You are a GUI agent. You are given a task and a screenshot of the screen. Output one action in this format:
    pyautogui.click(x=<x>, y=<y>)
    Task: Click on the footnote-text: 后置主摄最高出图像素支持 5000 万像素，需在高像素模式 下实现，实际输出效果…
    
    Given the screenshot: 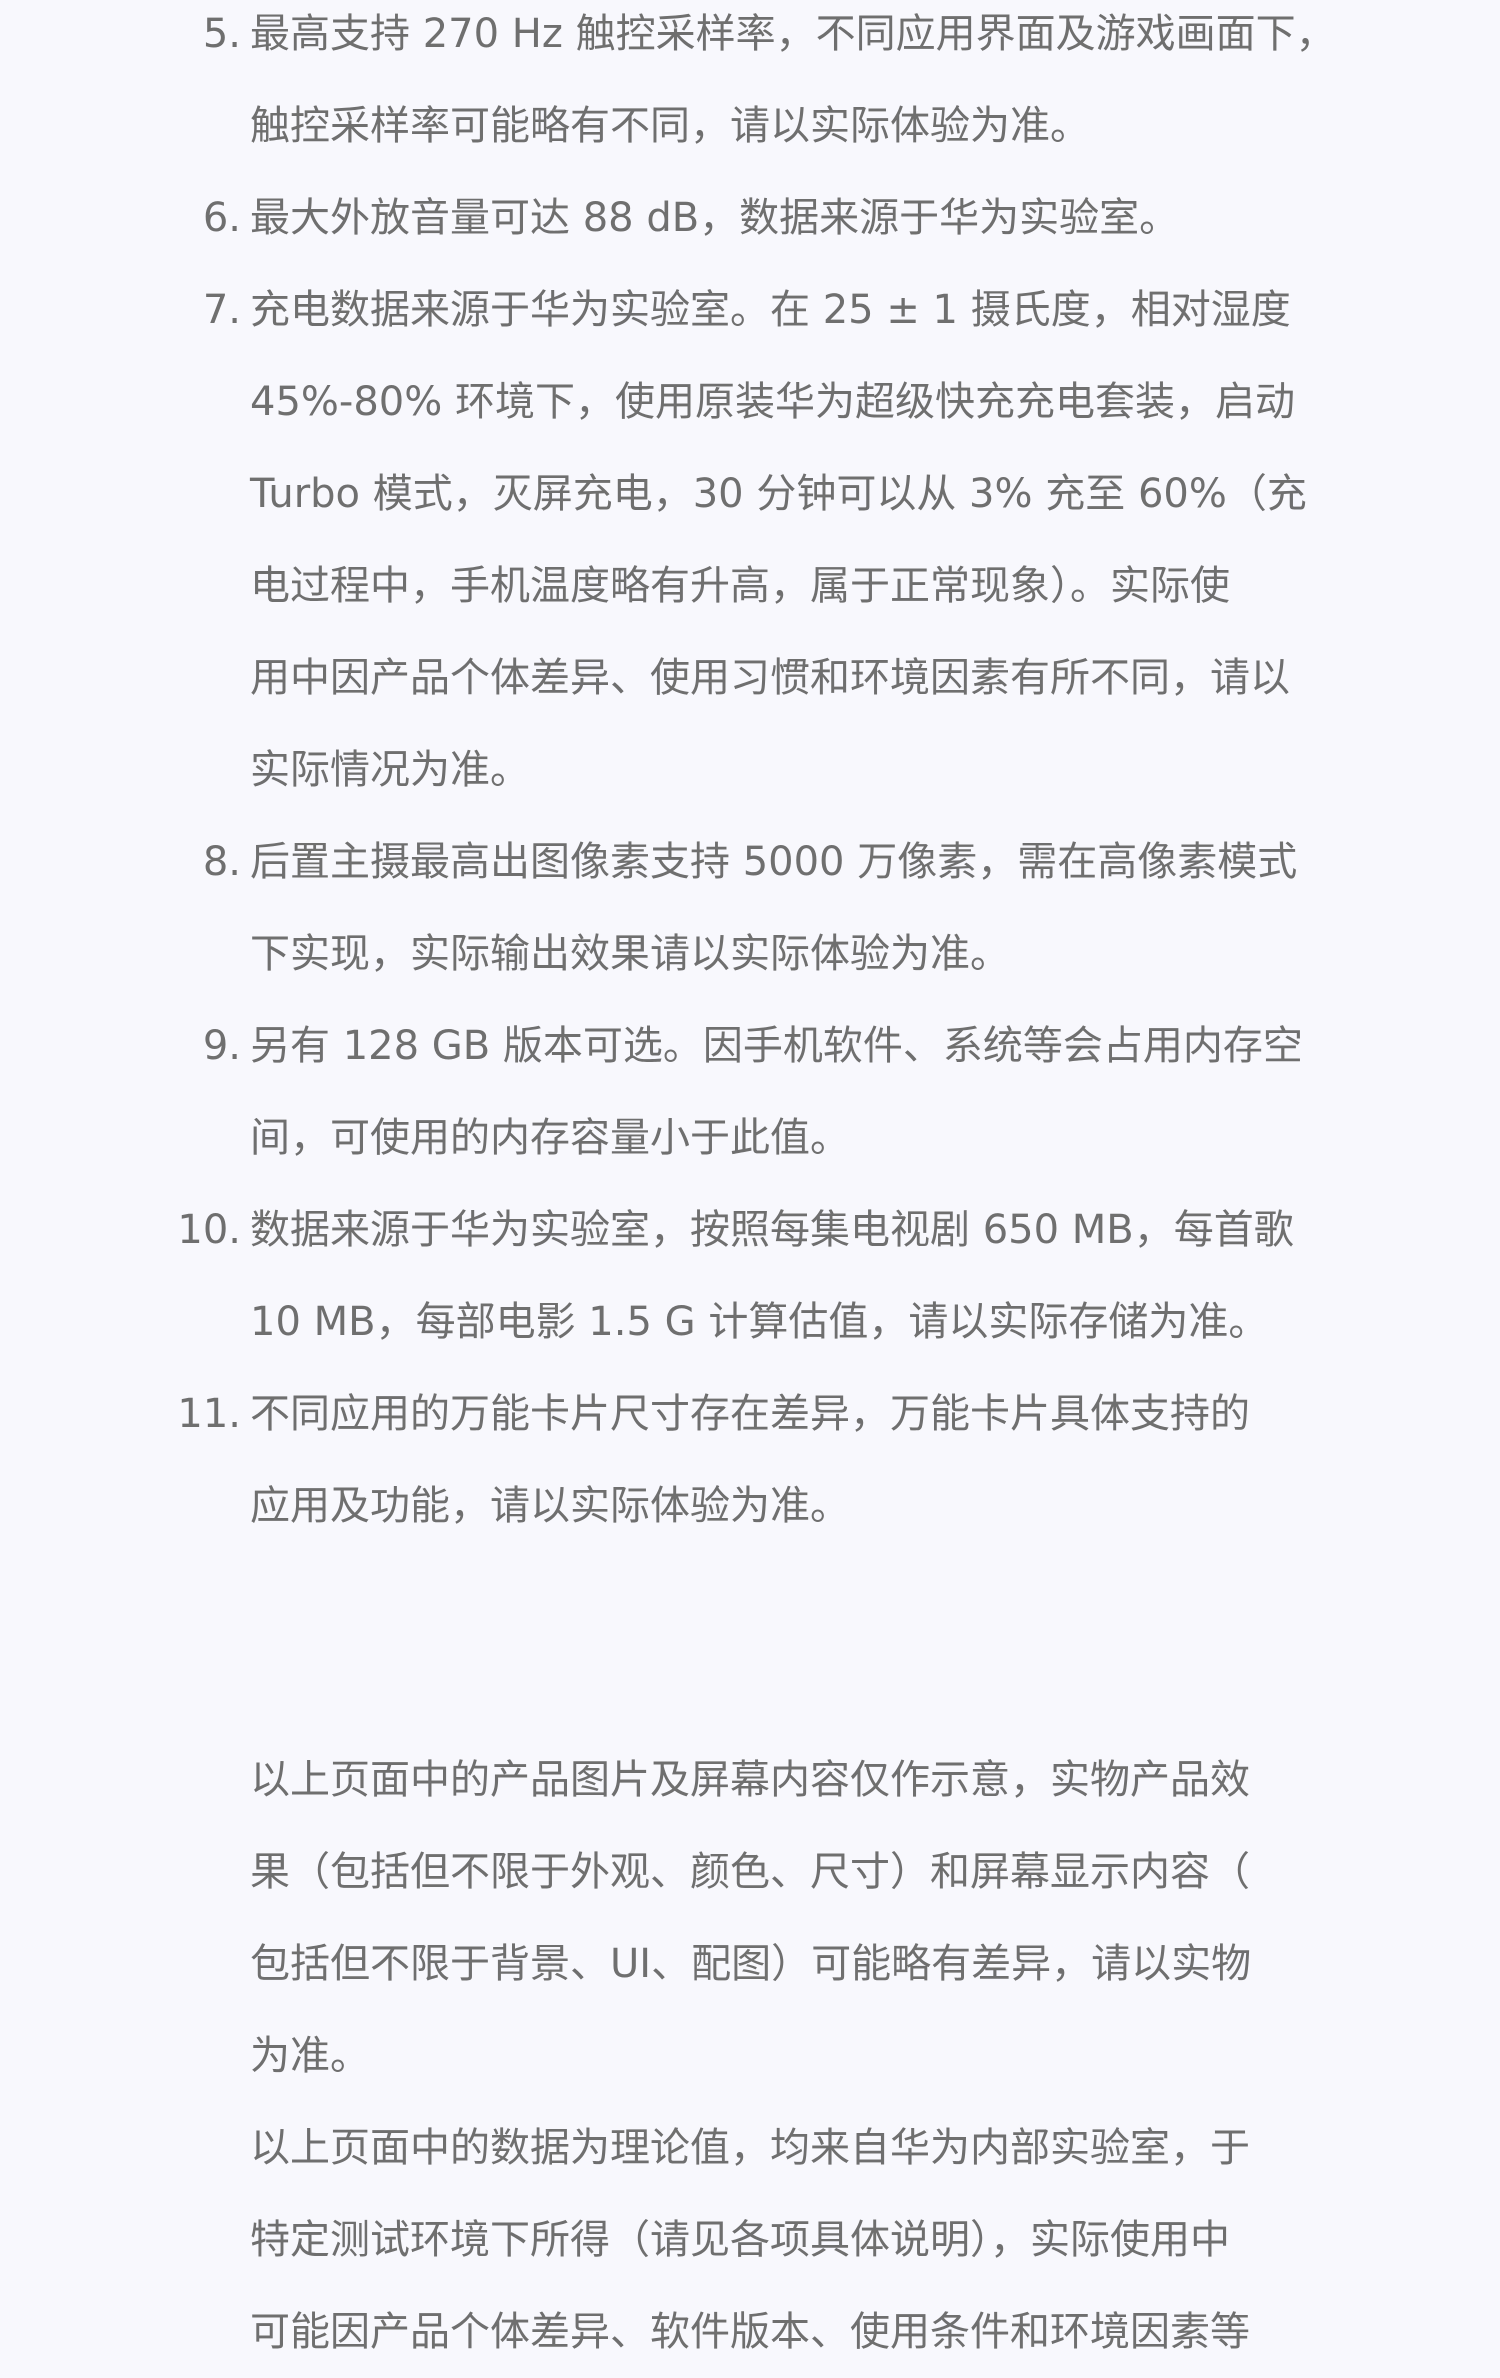 What is the action you would take?
    pyautogui.click(x=774, y=908)
    